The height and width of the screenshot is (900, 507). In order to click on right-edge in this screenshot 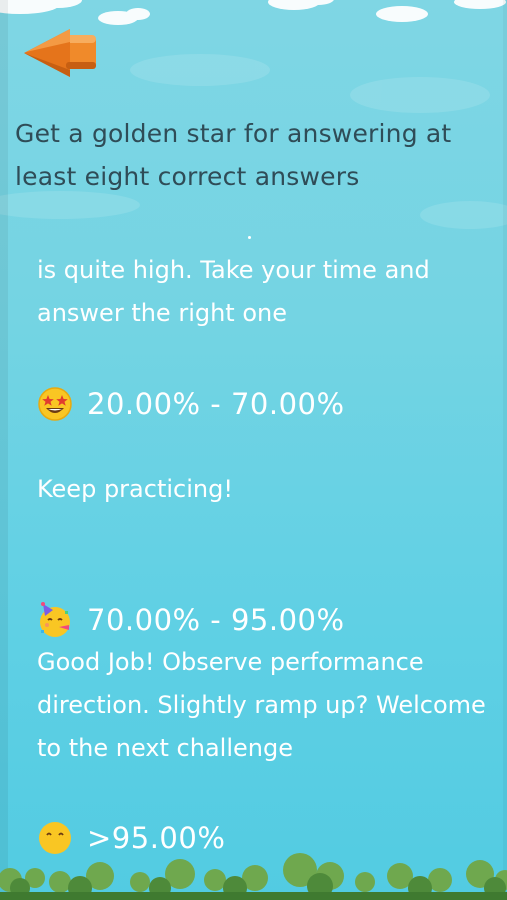, I will do `click(505, 450)`.